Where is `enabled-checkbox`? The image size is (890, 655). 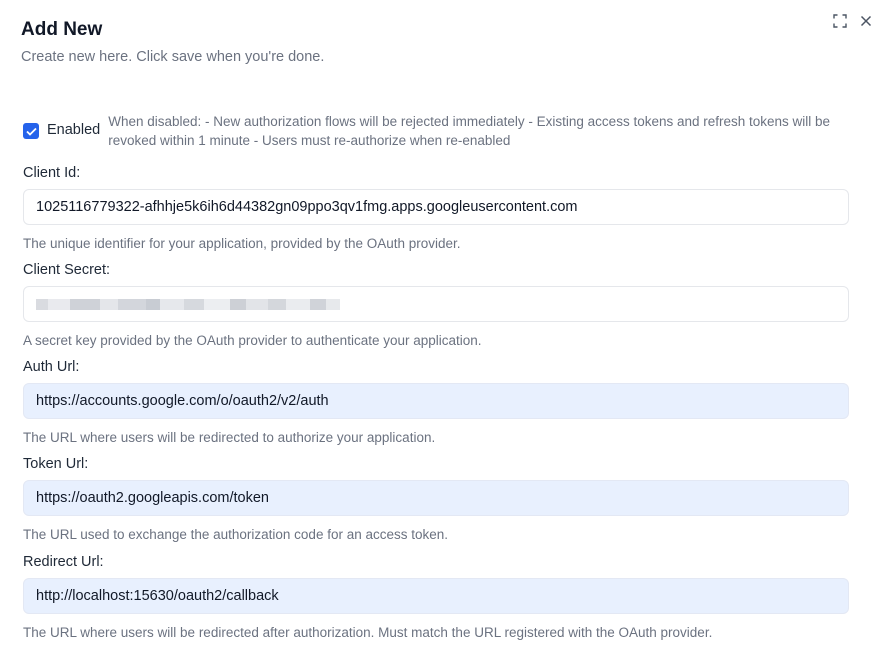
enabled-checkbox is located at coordinates (31, 131).